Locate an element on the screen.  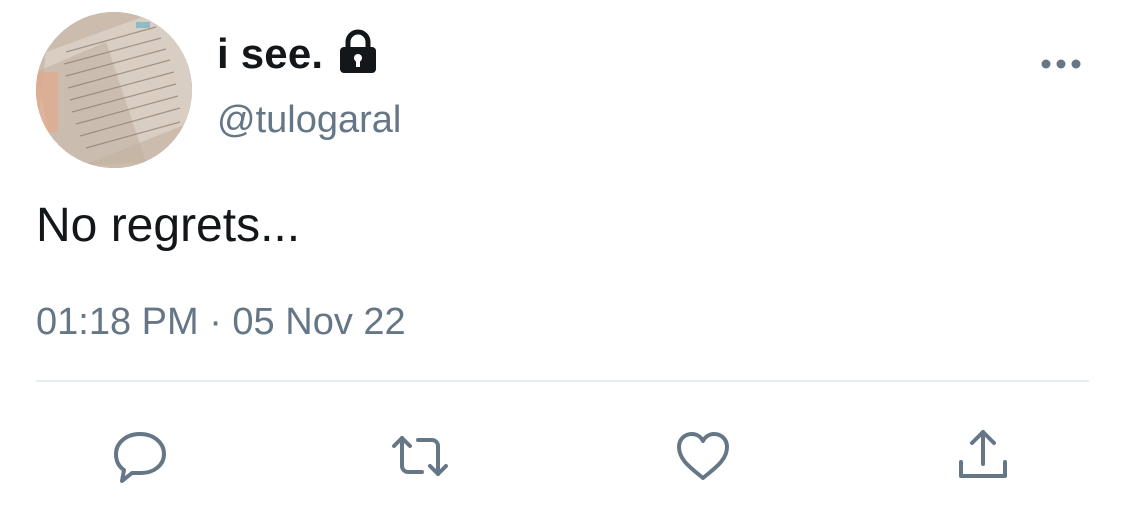
timestamp: 01:18 PM · 05 Nov 22 is located at coordinates (221, 322).